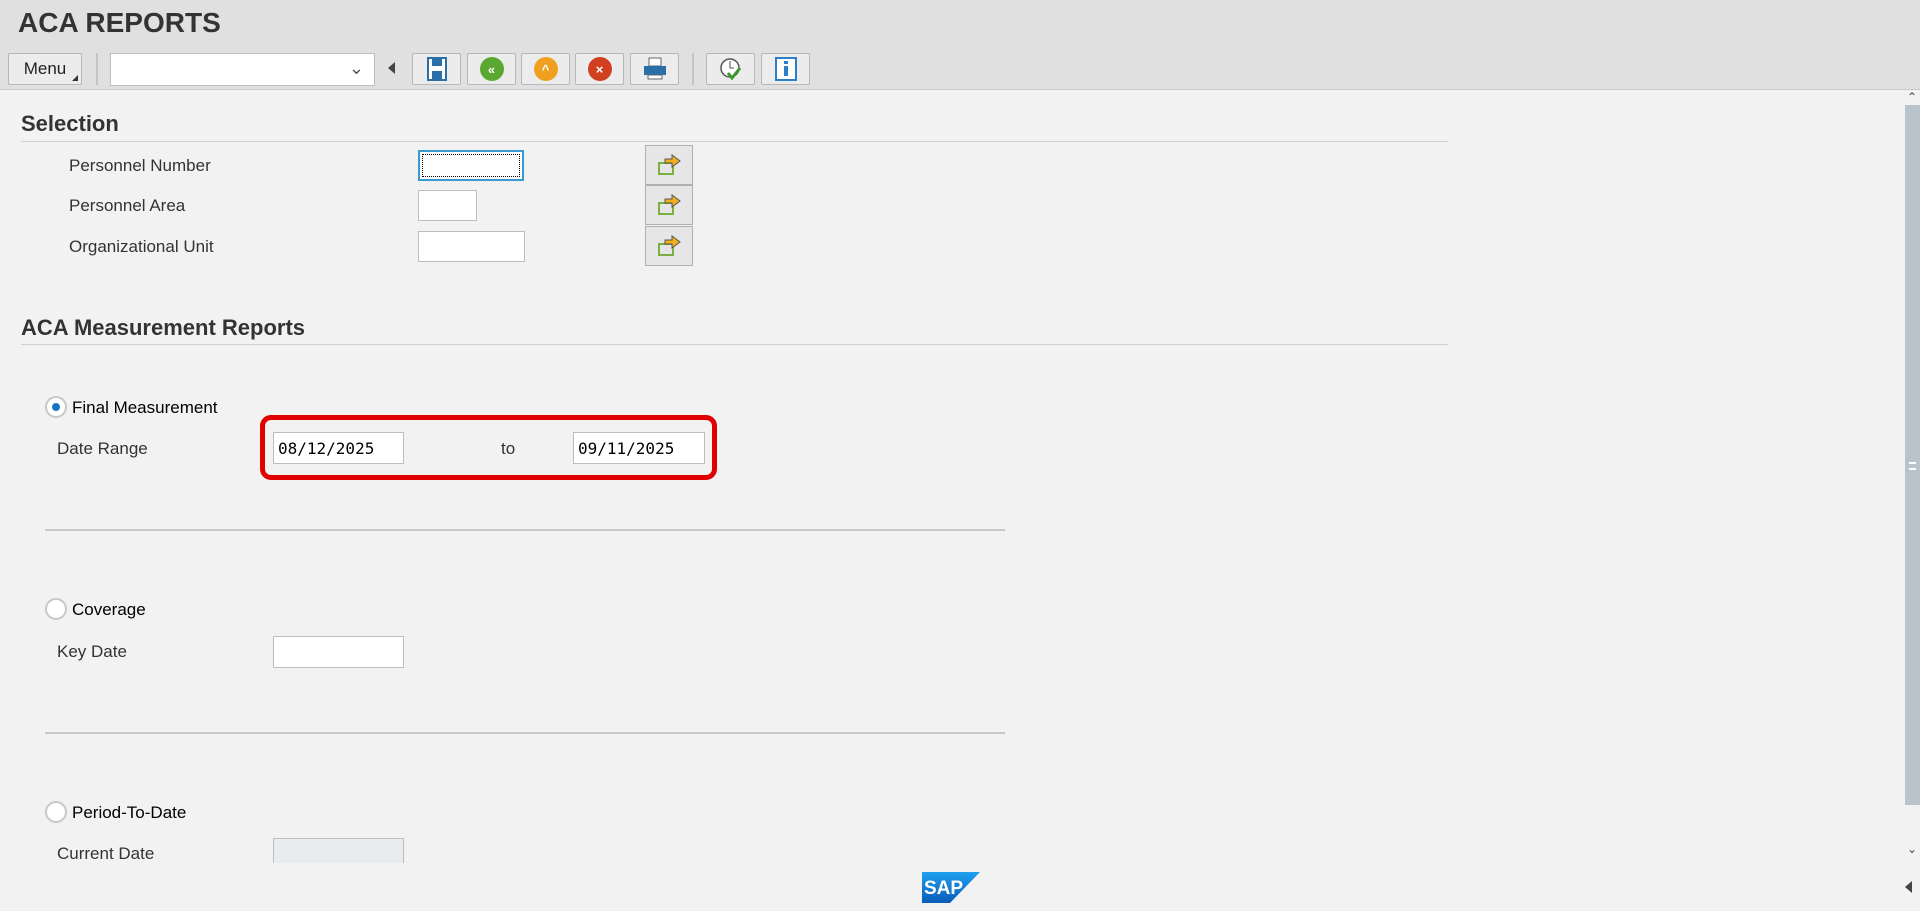  I want to click on save-icon, so click(436, 69).